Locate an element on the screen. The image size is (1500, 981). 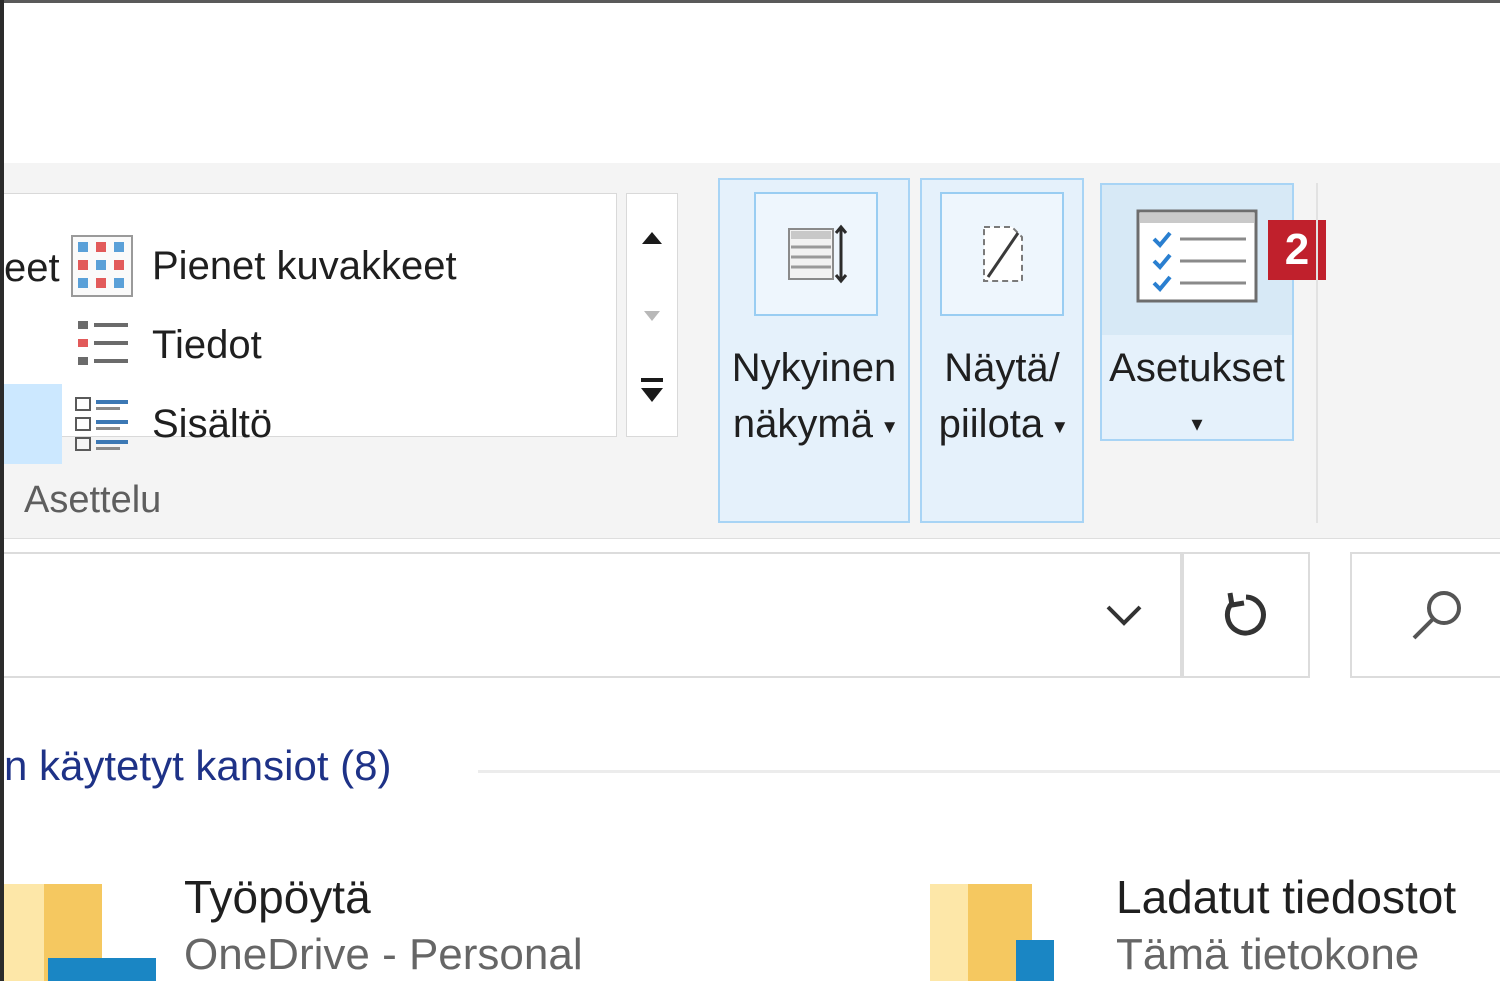
gallery-expand-button is located at coordinates (652, 390).